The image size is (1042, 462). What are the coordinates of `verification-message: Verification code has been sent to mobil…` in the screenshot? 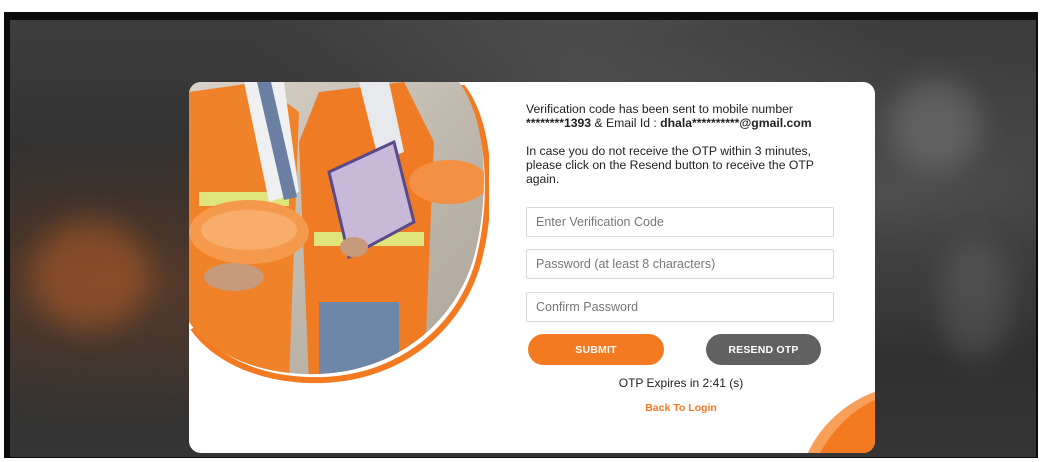 It's located at (686, 144).